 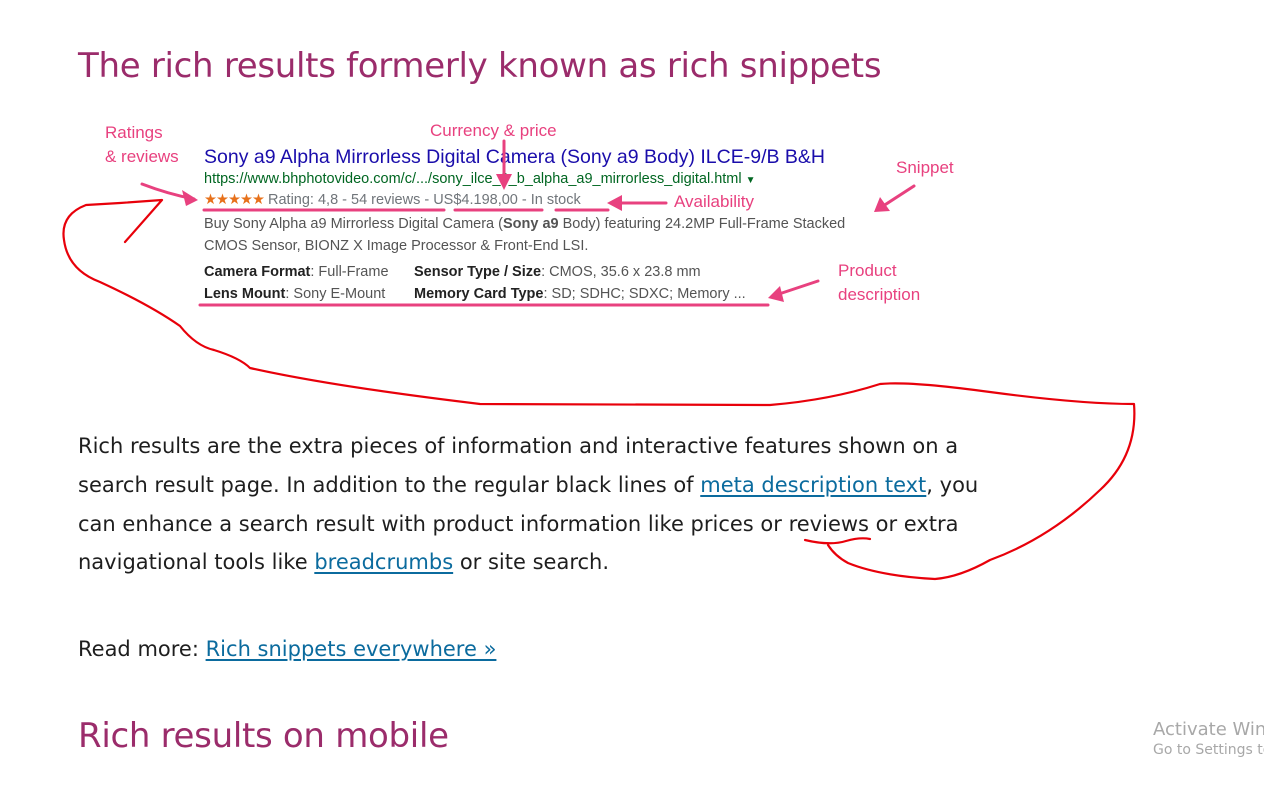 I want to click on read-more-label: Read more:, so click(x=142, y=649).